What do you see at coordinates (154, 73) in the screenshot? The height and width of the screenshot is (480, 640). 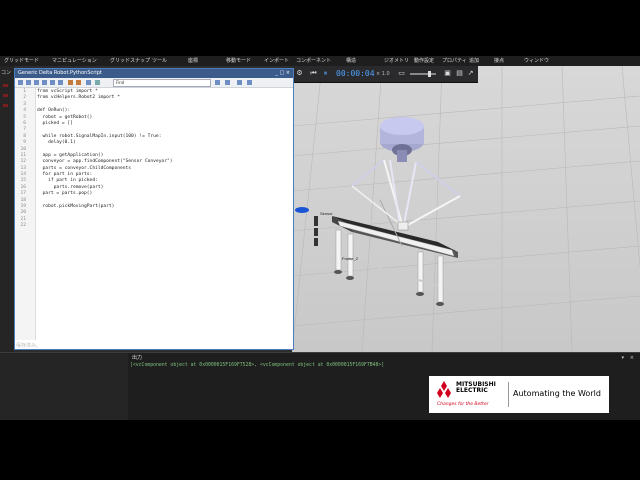 I see `script-editor-title-bar: Generic Delta Robot.PythonScript _ □ ×` at bounding box center [154, 73].